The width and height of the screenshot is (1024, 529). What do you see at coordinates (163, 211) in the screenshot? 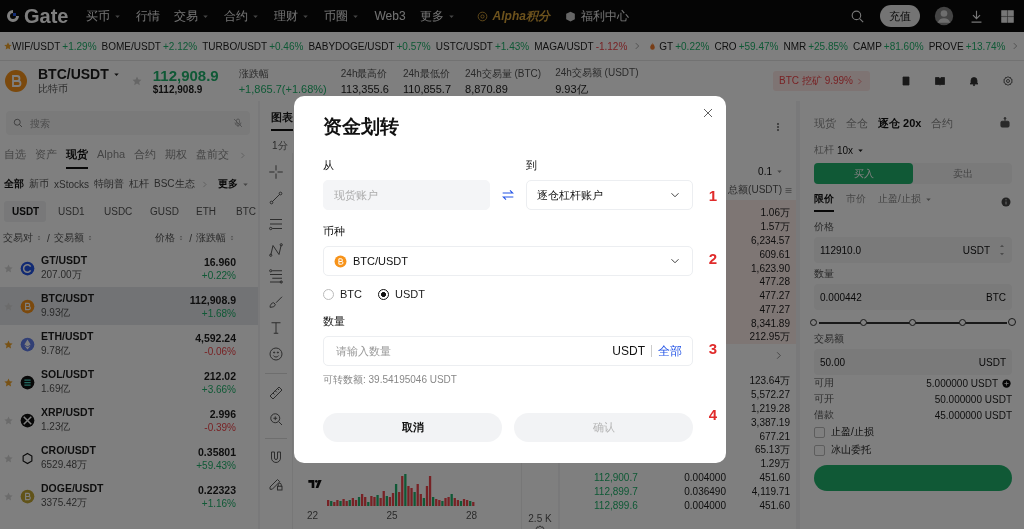
I see `quote-tab: GUSD` at bounding box center [163, 211].